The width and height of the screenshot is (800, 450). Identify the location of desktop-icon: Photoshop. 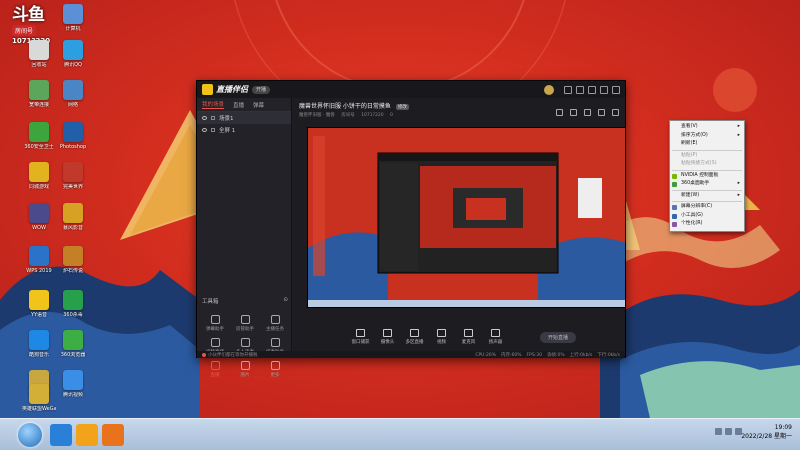
(73, 136).